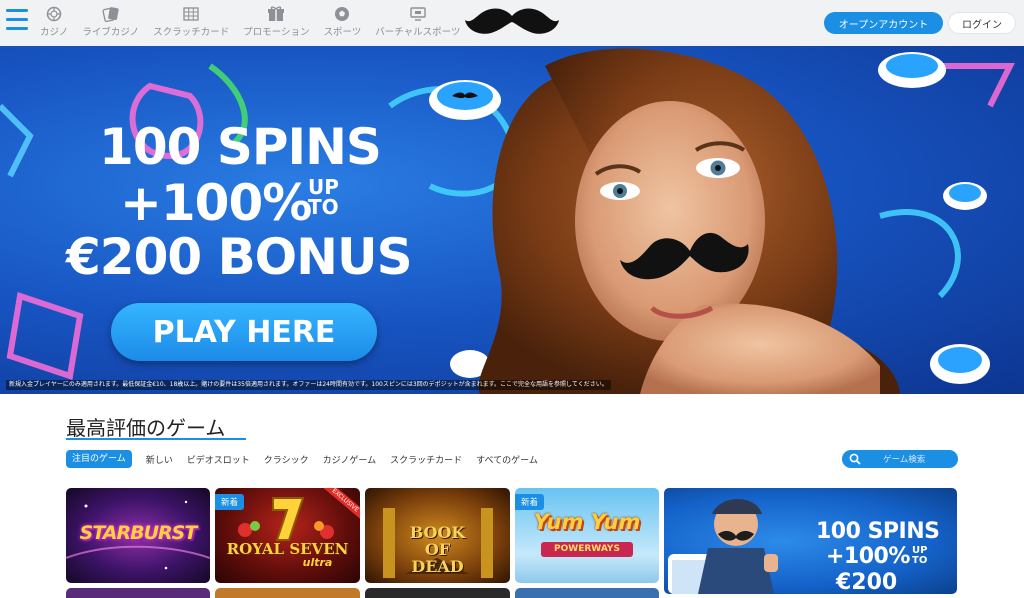  What do you see at coordinates (216, 203) in the screenshot?
I see `banner-headline-percent: +100%` at bounding box center [216, 203].